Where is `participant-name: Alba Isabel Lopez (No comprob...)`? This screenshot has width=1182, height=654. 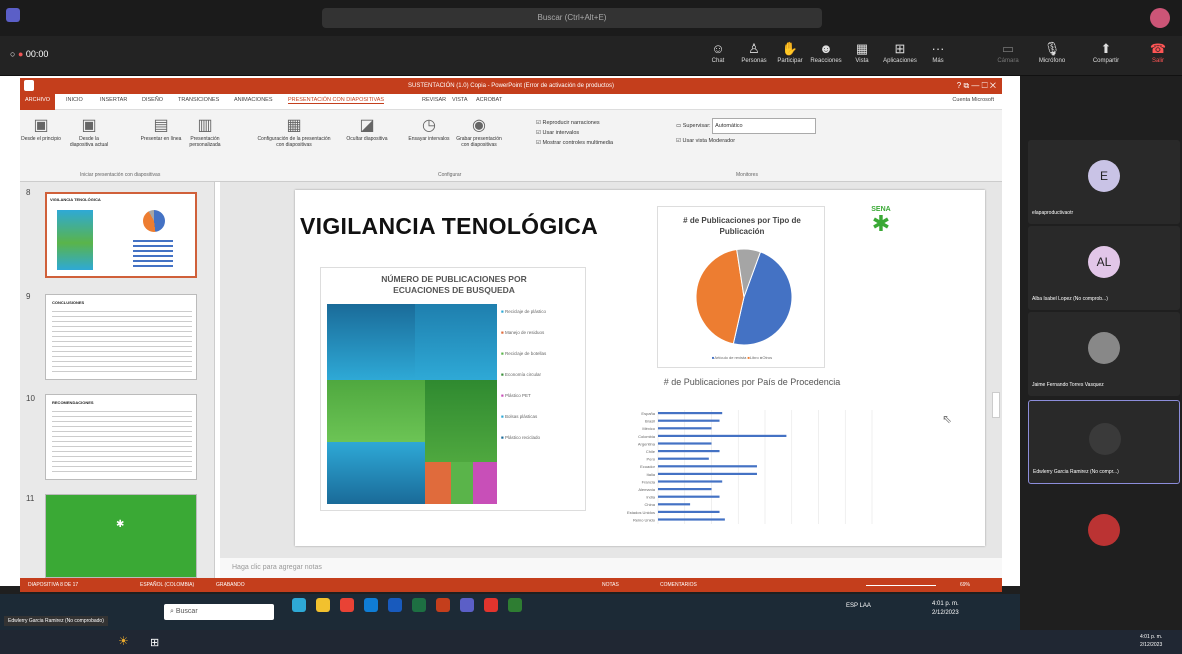
participant-name: Alba Isabel Lopez (No comprob...) is located at coordinates (1070, 299).